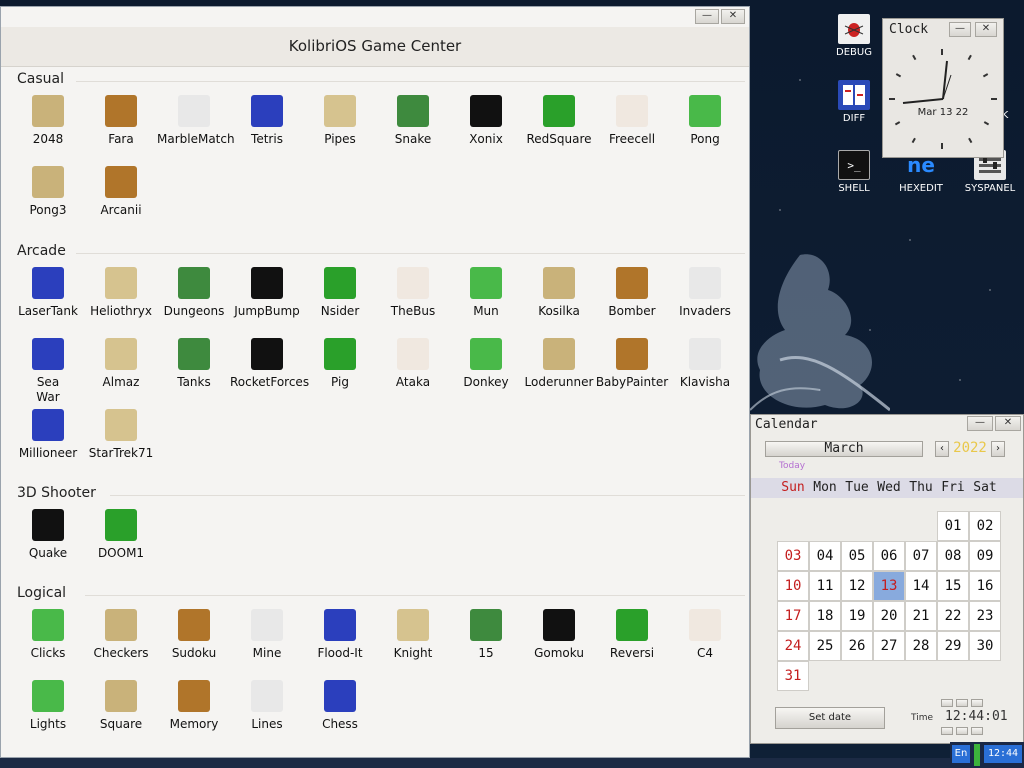 The image size is (1024, 768). I want to click on calendar-day: 23, so click(985, 616).